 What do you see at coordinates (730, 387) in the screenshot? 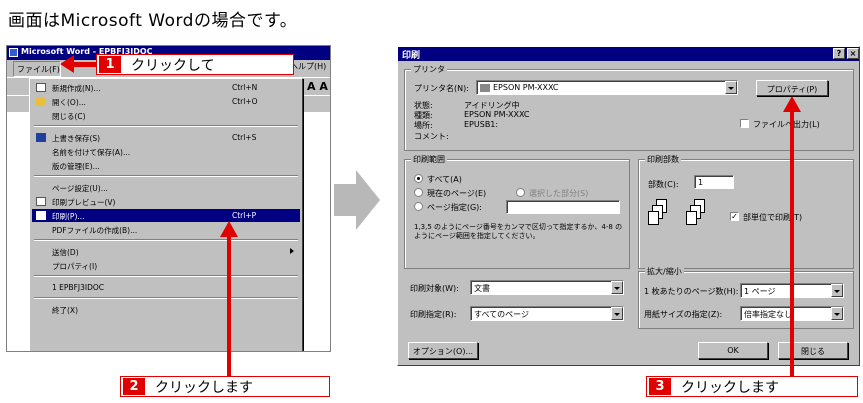
I see `step-3-text: クリックします` at bounding box center [730, 387].